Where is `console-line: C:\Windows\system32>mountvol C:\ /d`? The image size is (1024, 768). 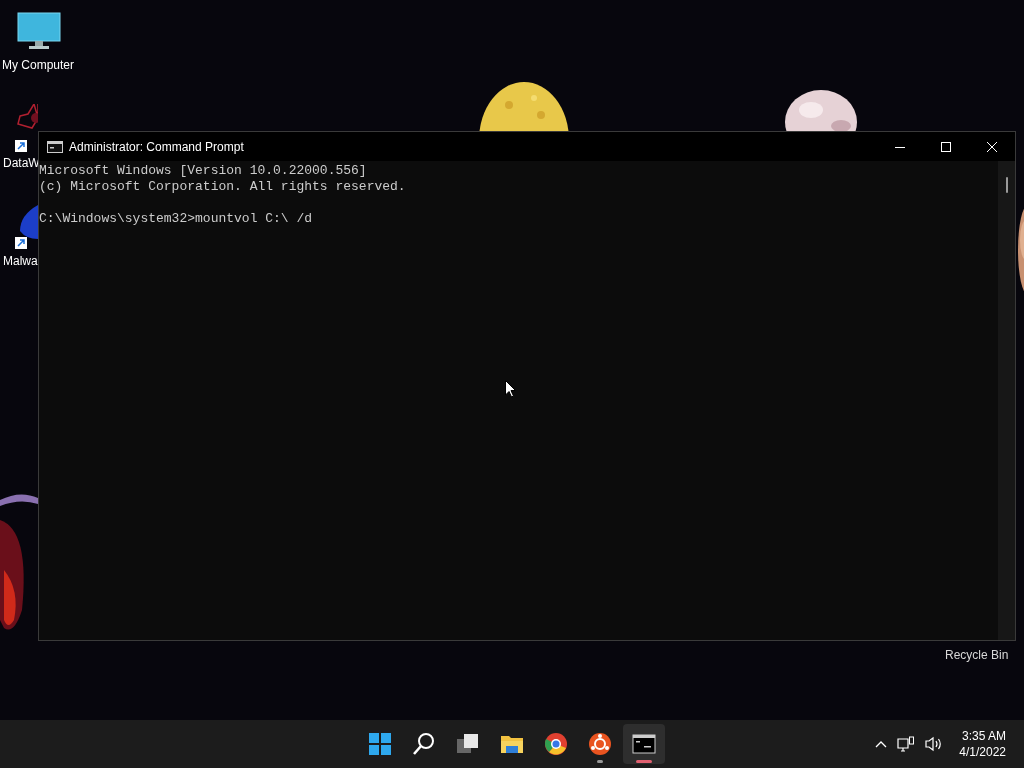
console-line: C:\Windows\system32>mountvol C:\ /d is located at coordinates (176, 219).